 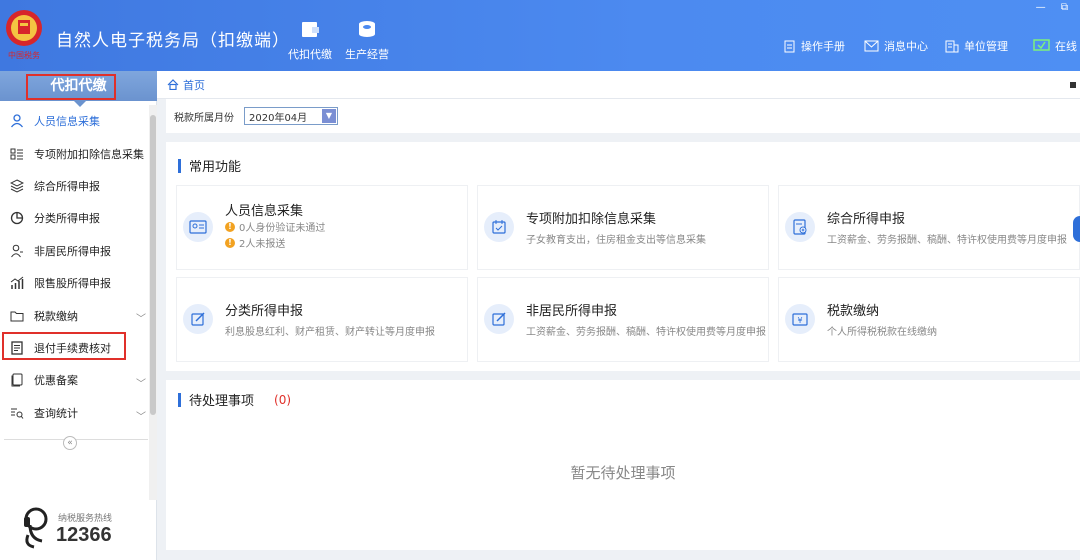 I want to click on coins-icon, so click(x=367, y=29).